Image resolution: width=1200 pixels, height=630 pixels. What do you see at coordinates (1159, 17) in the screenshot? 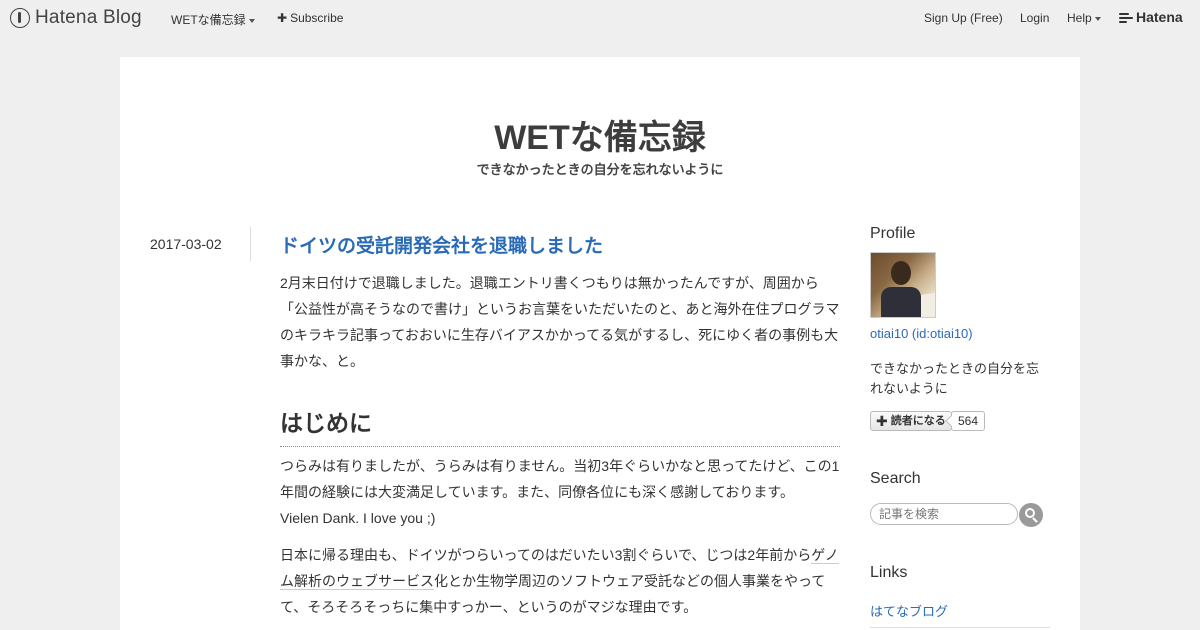
I see `hatena-label: Hatena` at bounding box center [1159, 17].